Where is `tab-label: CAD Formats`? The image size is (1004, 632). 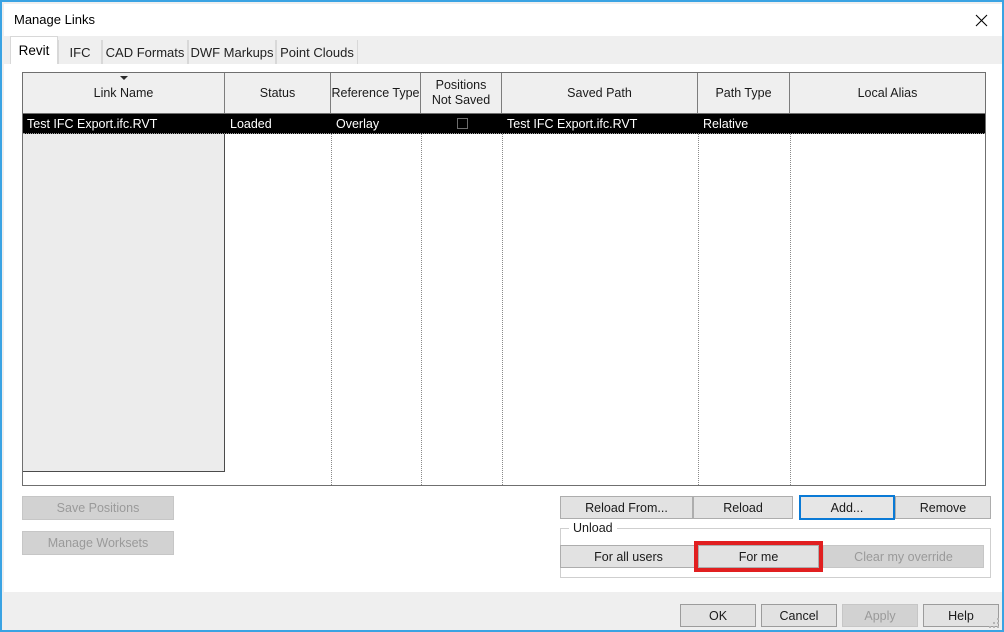
tab-label: CAD Formats is located at coordinates (145, 52).